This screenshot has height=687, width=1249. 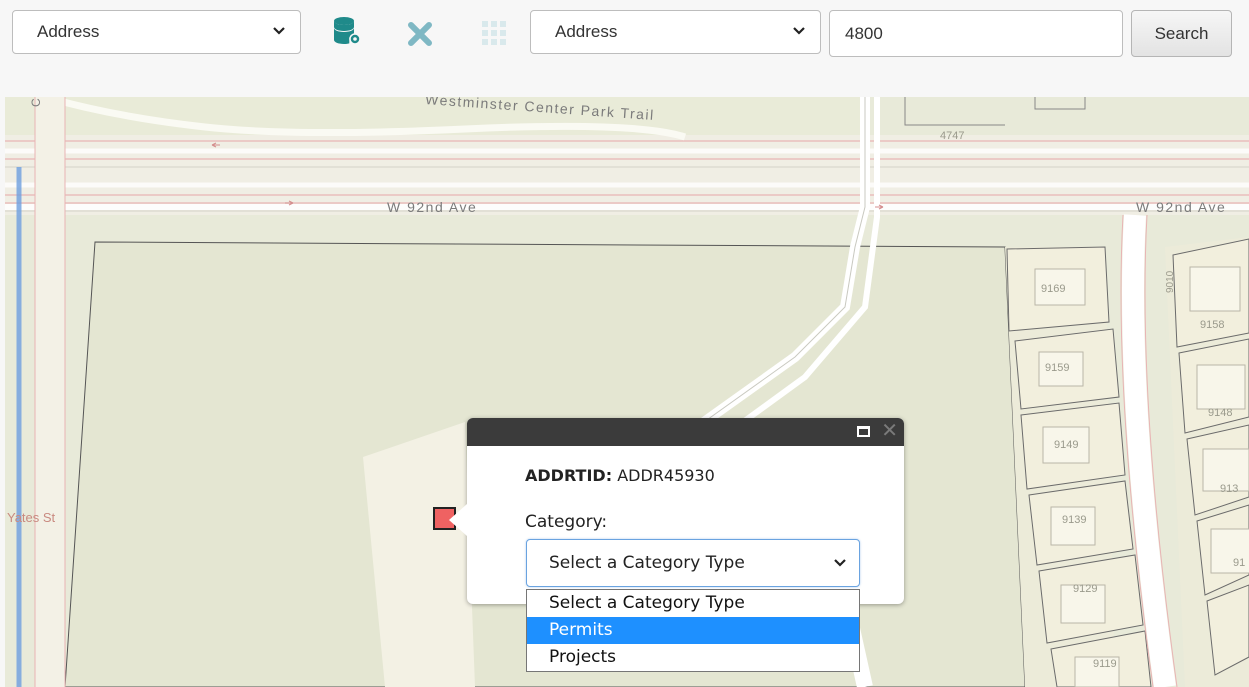 I want to click on category-option-projects: Projects, so click(x=693, y=657).